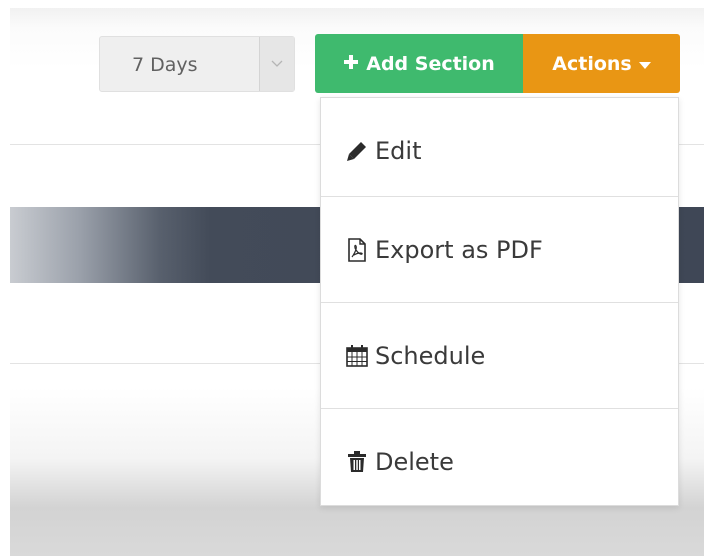  Describe the element at coordinates (499, 355) in the screenshot. I see `menu-item-schedule: Schedule` at that location.